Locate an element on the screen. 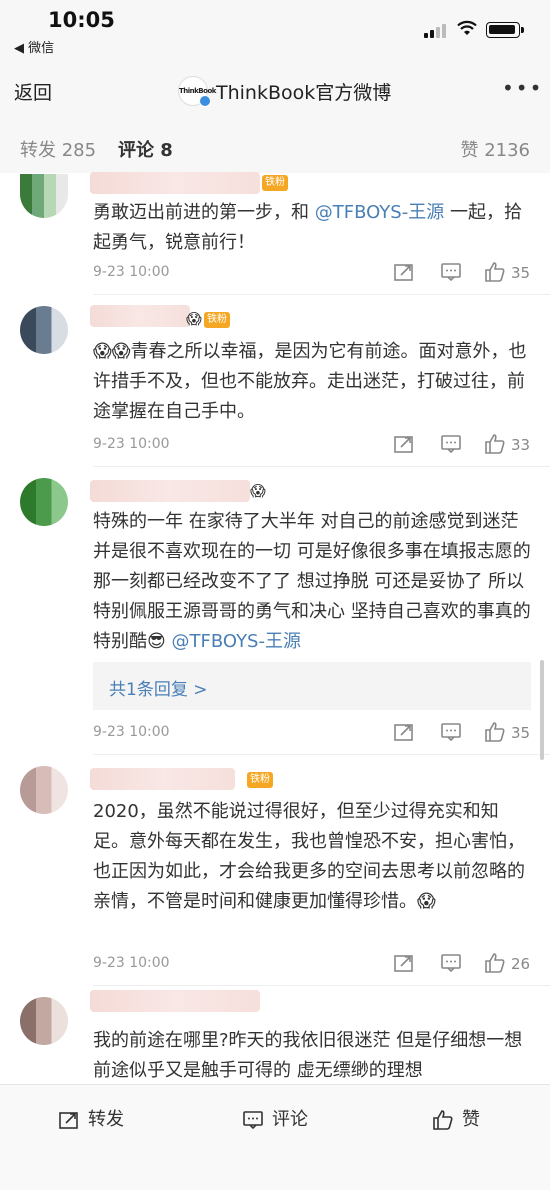  repost-button: 转发 is located at coordinates (91, 1118).